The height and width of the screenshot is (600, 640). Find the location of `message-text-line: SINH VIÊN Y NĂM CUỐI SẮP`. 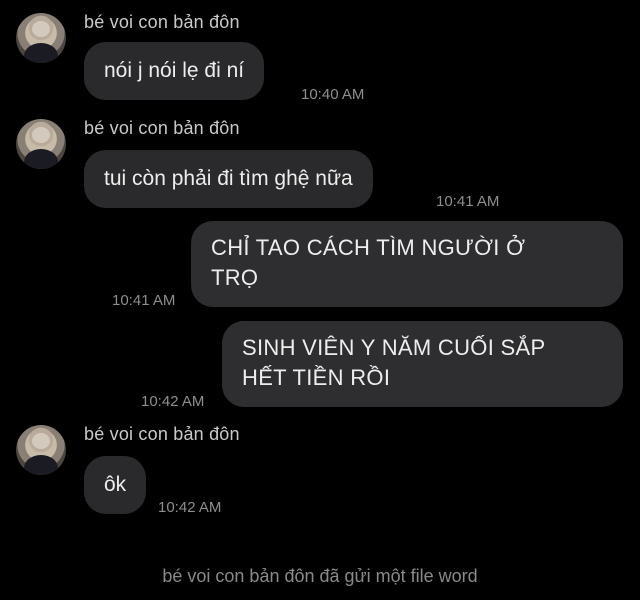

message-text-line: SINH VIÊN Y NĂM CUỐI SẮP is located at coordinates (394, 347).